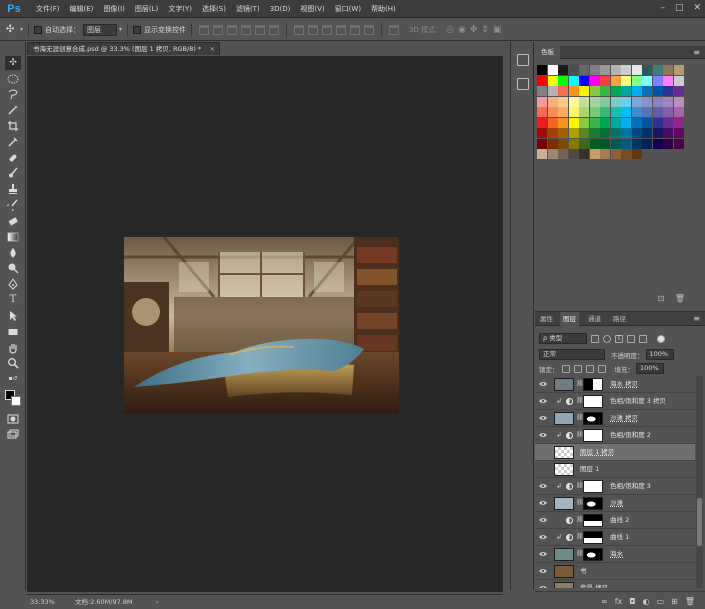 This screenshot has height=609, width=705. What do you see at coordinates (13, 221) in the screenshot?
I see `eraser-tool-icon` at bounding box center [13, 221].